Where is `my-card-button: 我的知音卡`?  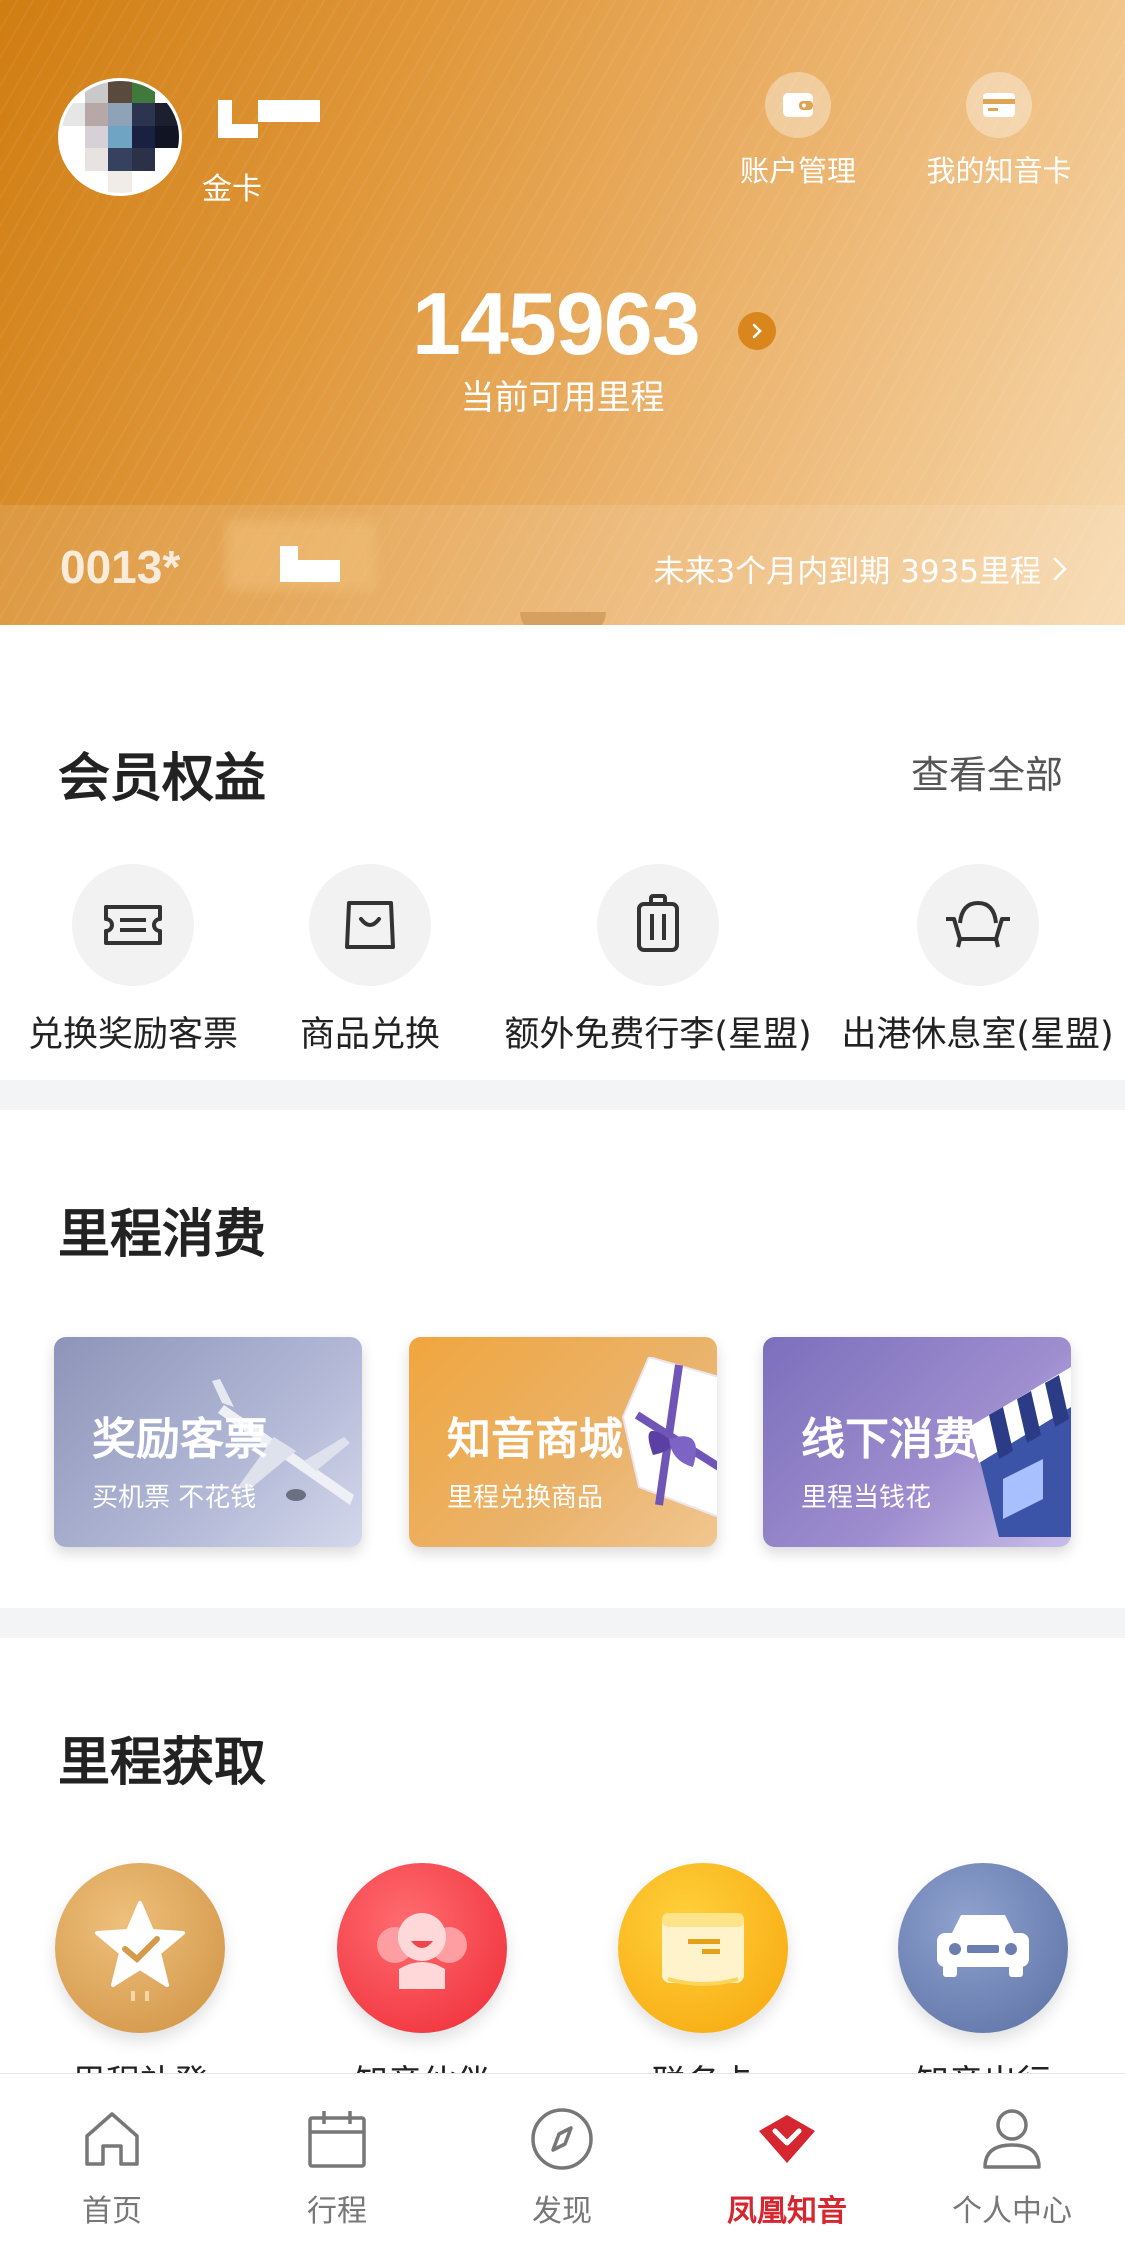 my-card-button: 我的知音卡 is located at coordinates (999, 131).